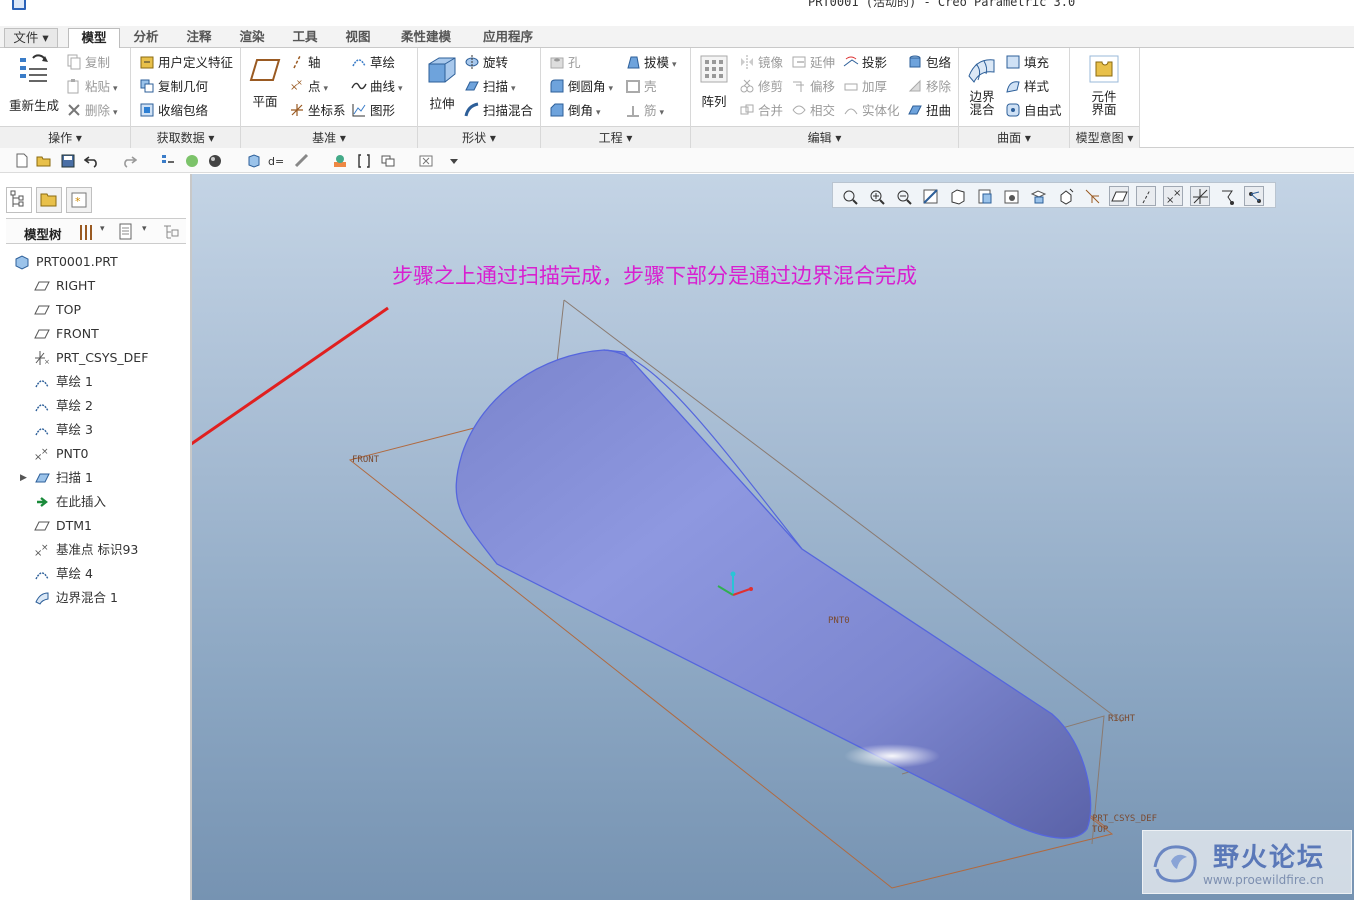 This screenshot has width=1354, height=900. Describe the element at coordinates (359, 110) in the screenshot. I see `graph-icon` at that location.